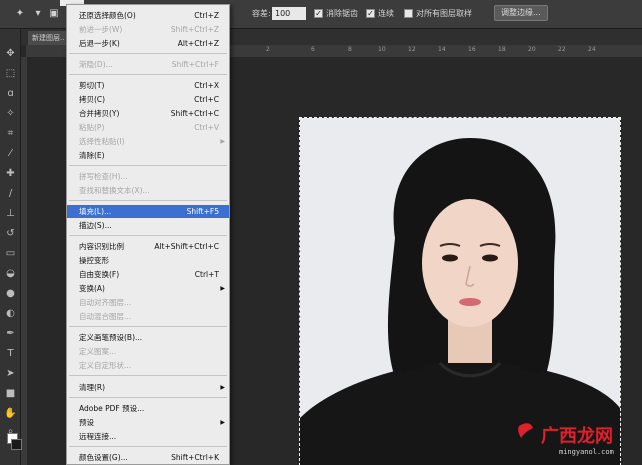 This screenshot has width=642, height=465. I want to click on menu-item-clear: 清除(E), so click(148, 155).